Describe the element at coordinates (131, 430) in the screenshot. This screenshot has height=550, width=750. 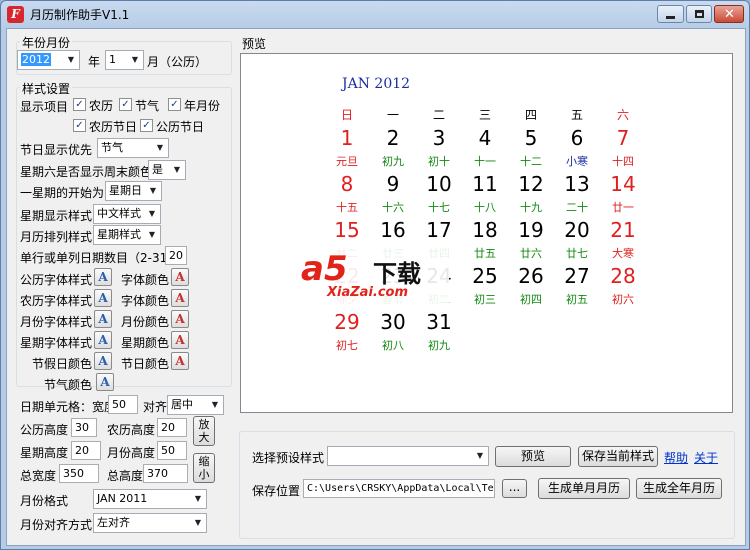
I see `lunar-height-label: 农历高度` at that location.